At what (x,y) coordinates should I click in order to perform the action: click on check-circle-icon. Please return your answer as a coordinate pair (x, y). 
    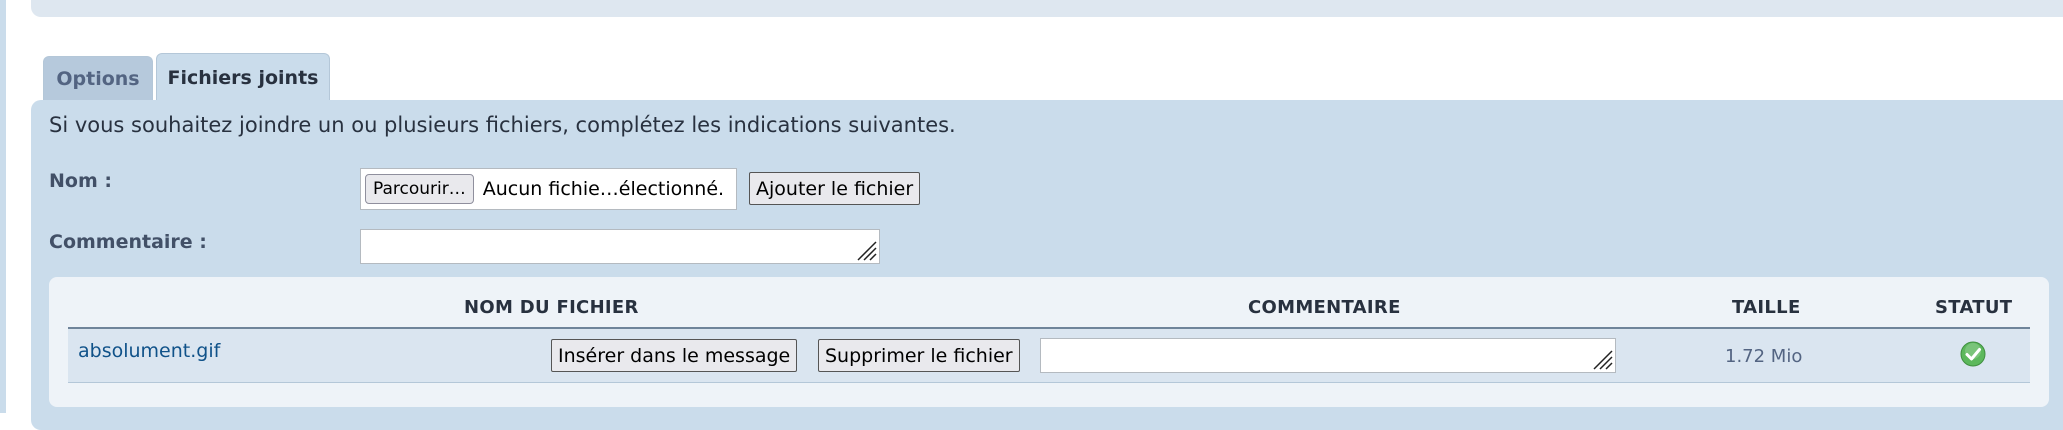
    Looking at the image, I should click on (1973, 354).